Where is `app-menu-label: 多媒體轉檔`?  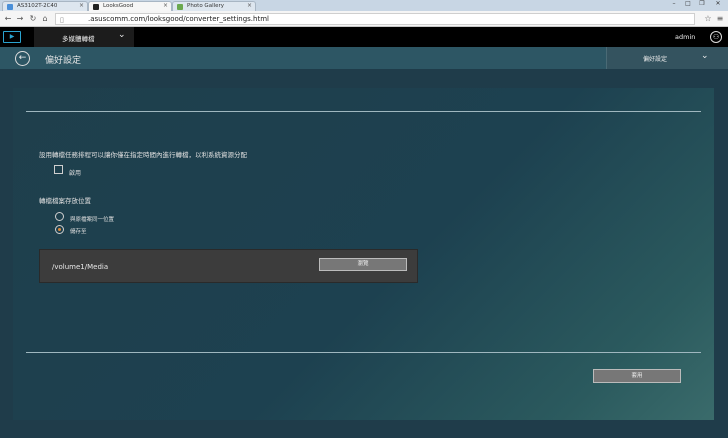
app-menu-label: 多媒體轉檔 is located at coordinates (78, 39).